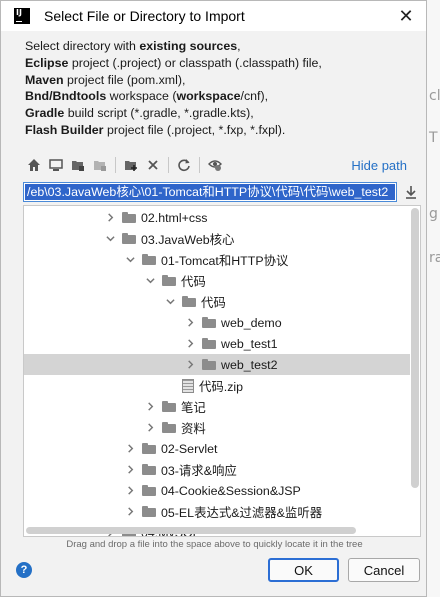 This screenshot has width=440, height=597. What do you see at coordinates (406, 16) in the screenshot?
I see `close-button: ✕` at bounding box center [406, 16].